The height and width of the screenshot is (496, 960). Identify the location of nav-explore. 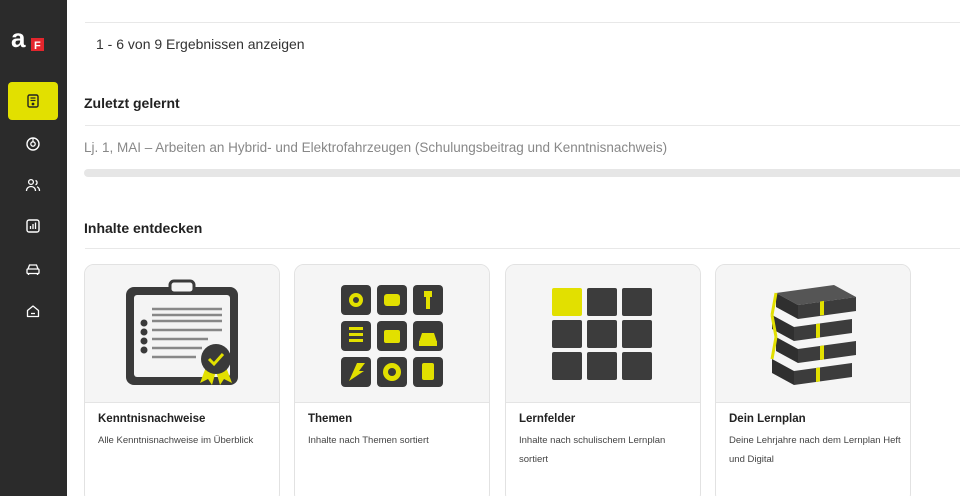
(33, 144).